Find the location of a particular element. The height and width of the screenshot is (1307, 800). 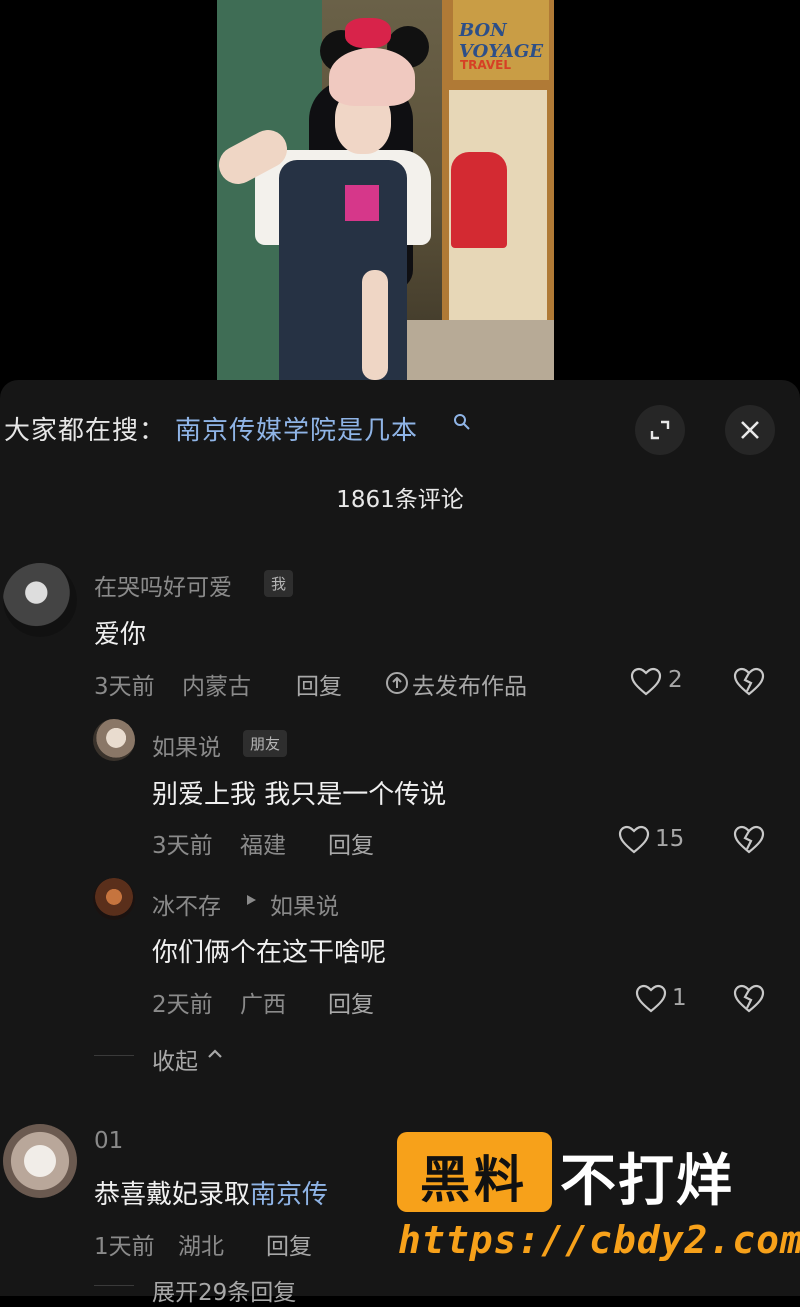

reply-to-username: 如果说 is located at coordinates (304, 904).